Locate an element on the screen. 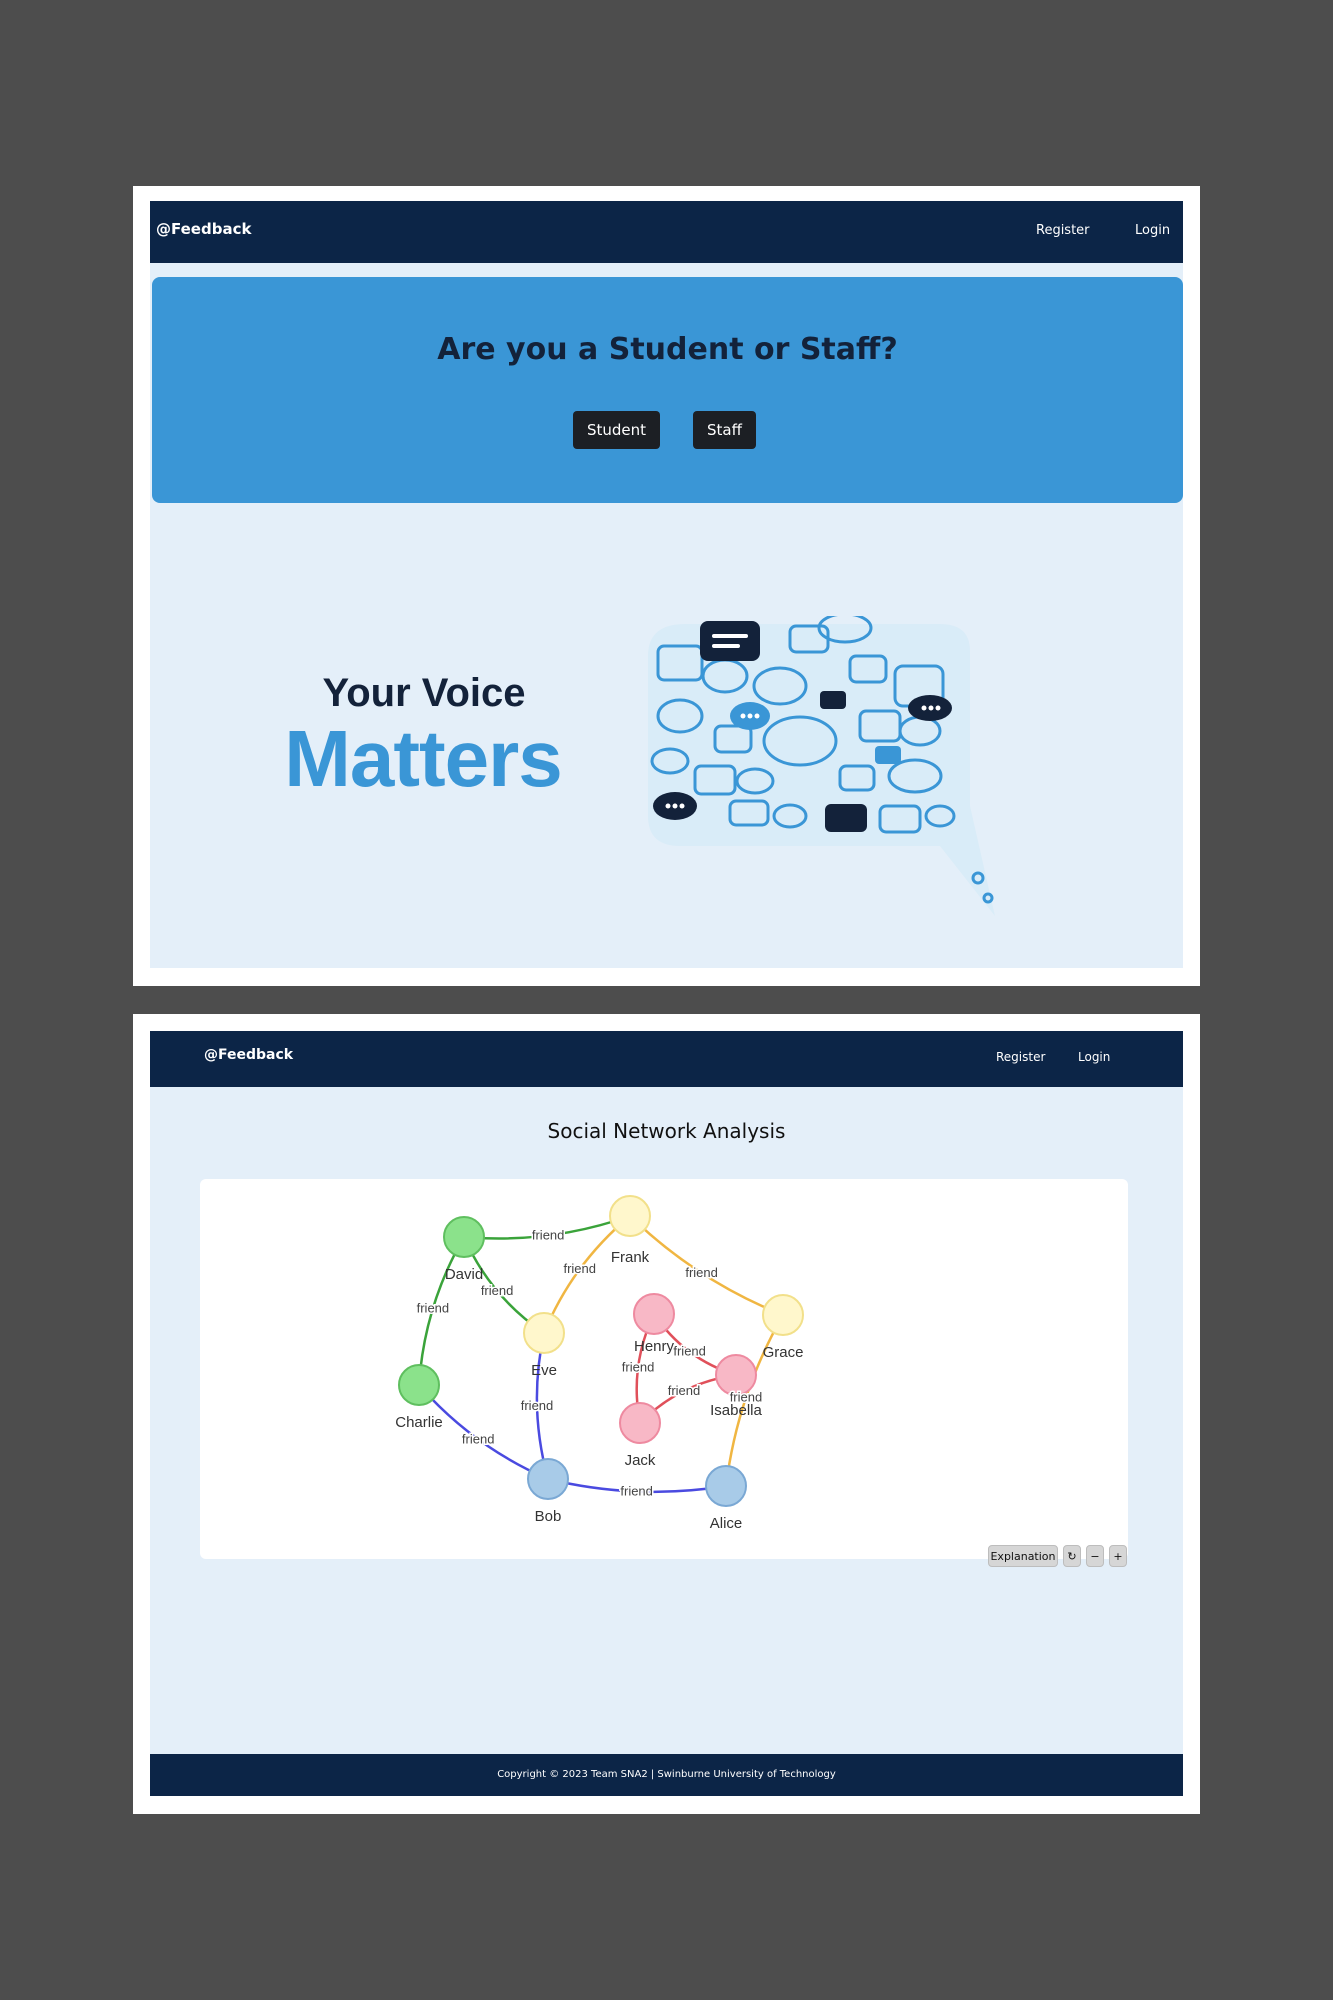 This screenshot has width=1333, height=2000. graph-node-eve is located at coordinates (544, 1333).